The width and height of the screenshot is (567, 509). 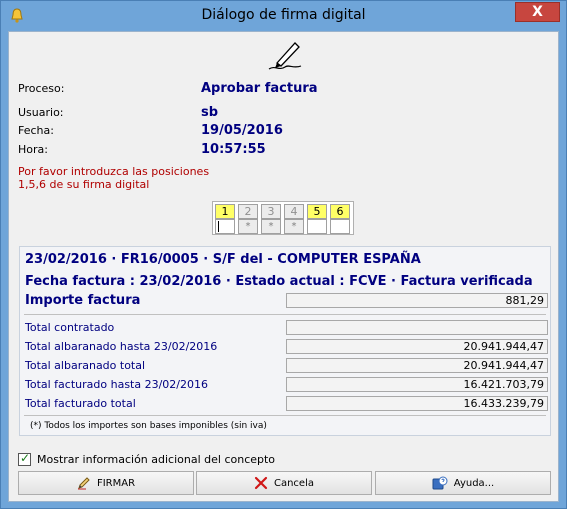 I want to click on hora-label: Hora:, so click(x=33, y=149).